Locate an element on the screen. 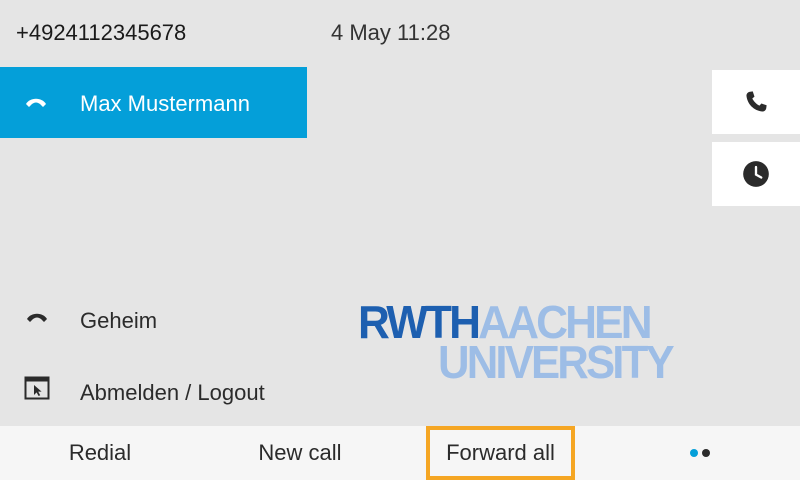 Image resolution: width=800 pixels, height=480 pixels. rwth-logo: RWTHAACHEN UNIVERSITY is located at coordinates (516, 344).